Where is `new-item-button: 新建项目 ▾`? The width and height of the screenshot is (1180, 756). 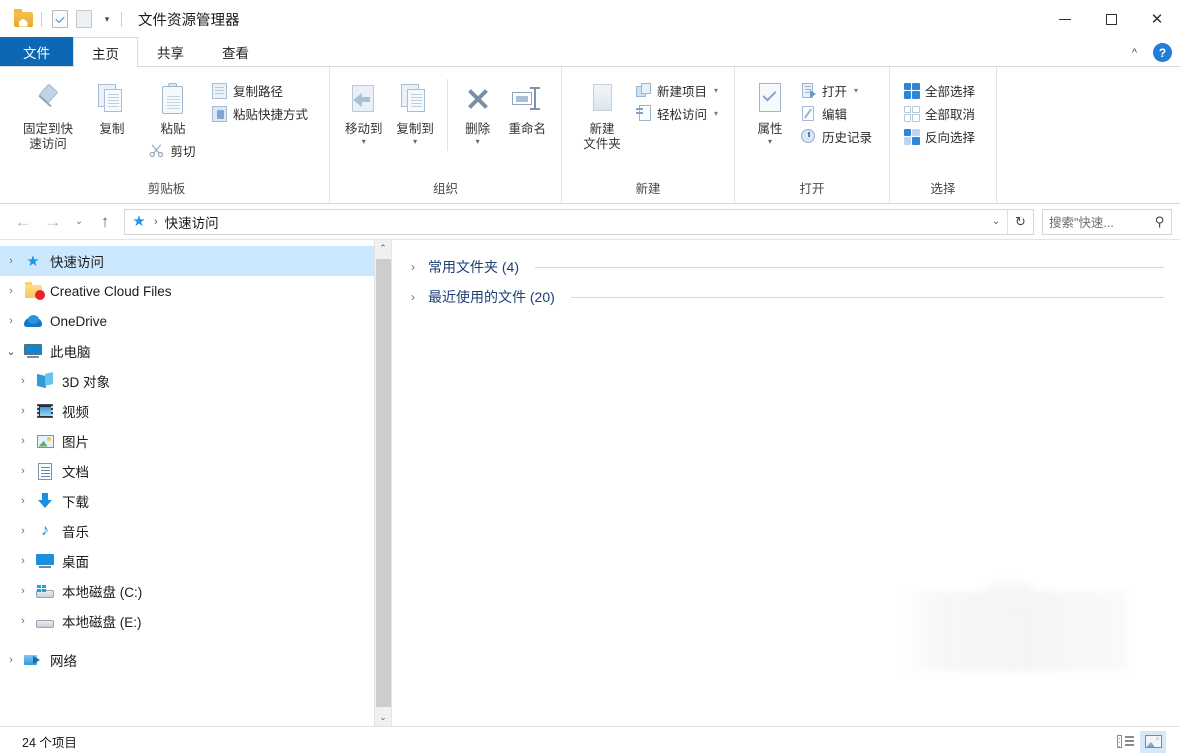 new-item-button: 新建项目 ▾ is located at coordinates (677, 90).